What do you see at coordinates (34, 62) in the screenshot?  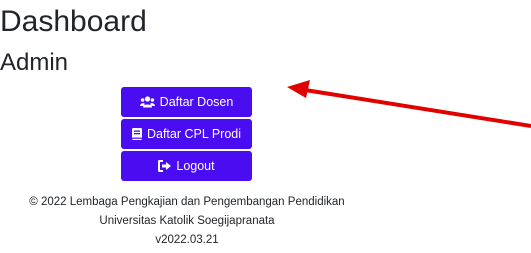 I see `page-subtitle: Admin` at bounding box center [34, 62].